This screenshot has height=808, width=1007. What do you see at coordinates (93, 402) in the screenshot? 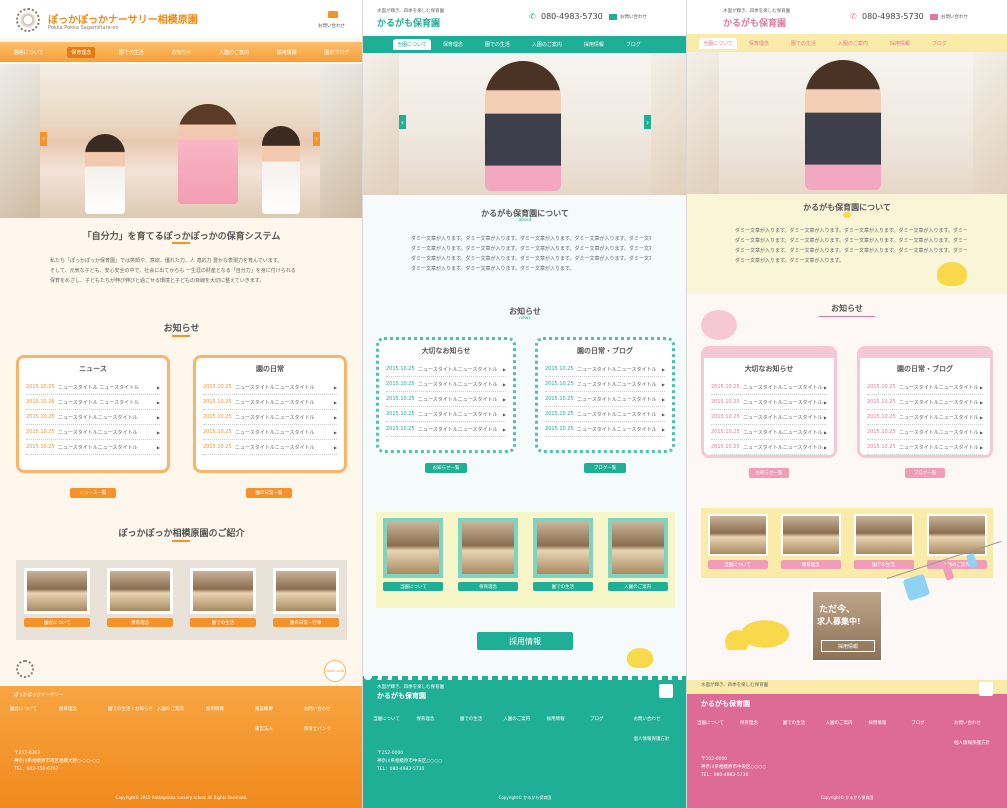
I see `news-row: 2015.10.25 ニュースタイトル ニュースタイトル ▶` at bounding box center [93, 402].